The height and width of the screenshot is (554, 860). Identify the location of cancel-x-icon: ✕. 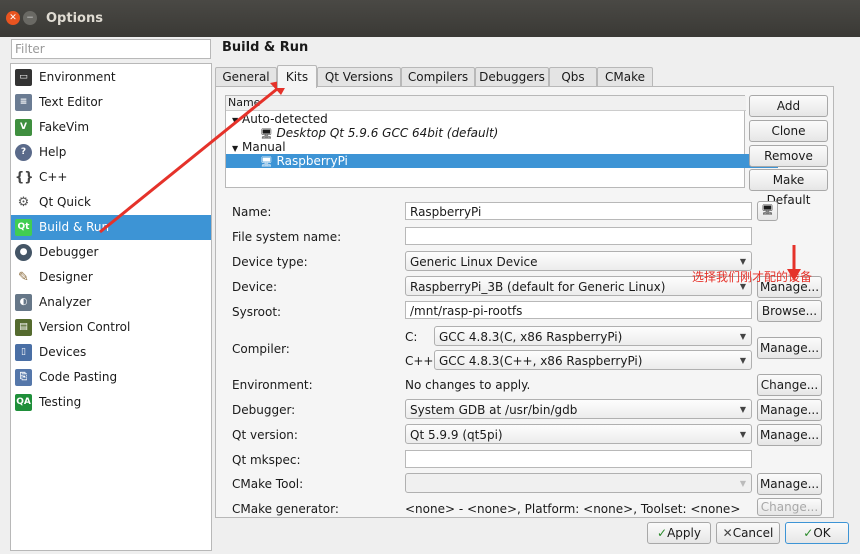
(727, 533).